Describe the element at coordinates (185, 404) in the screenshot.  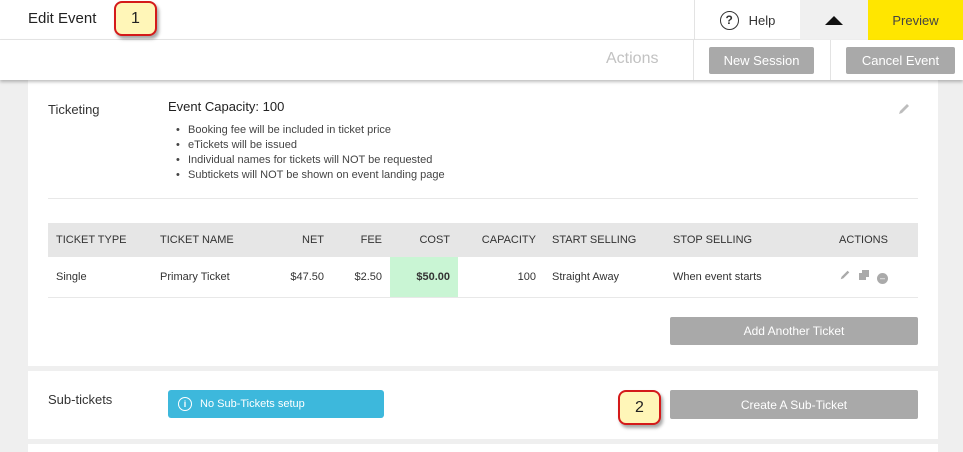
I see `info-circle-icon: i` at that location.